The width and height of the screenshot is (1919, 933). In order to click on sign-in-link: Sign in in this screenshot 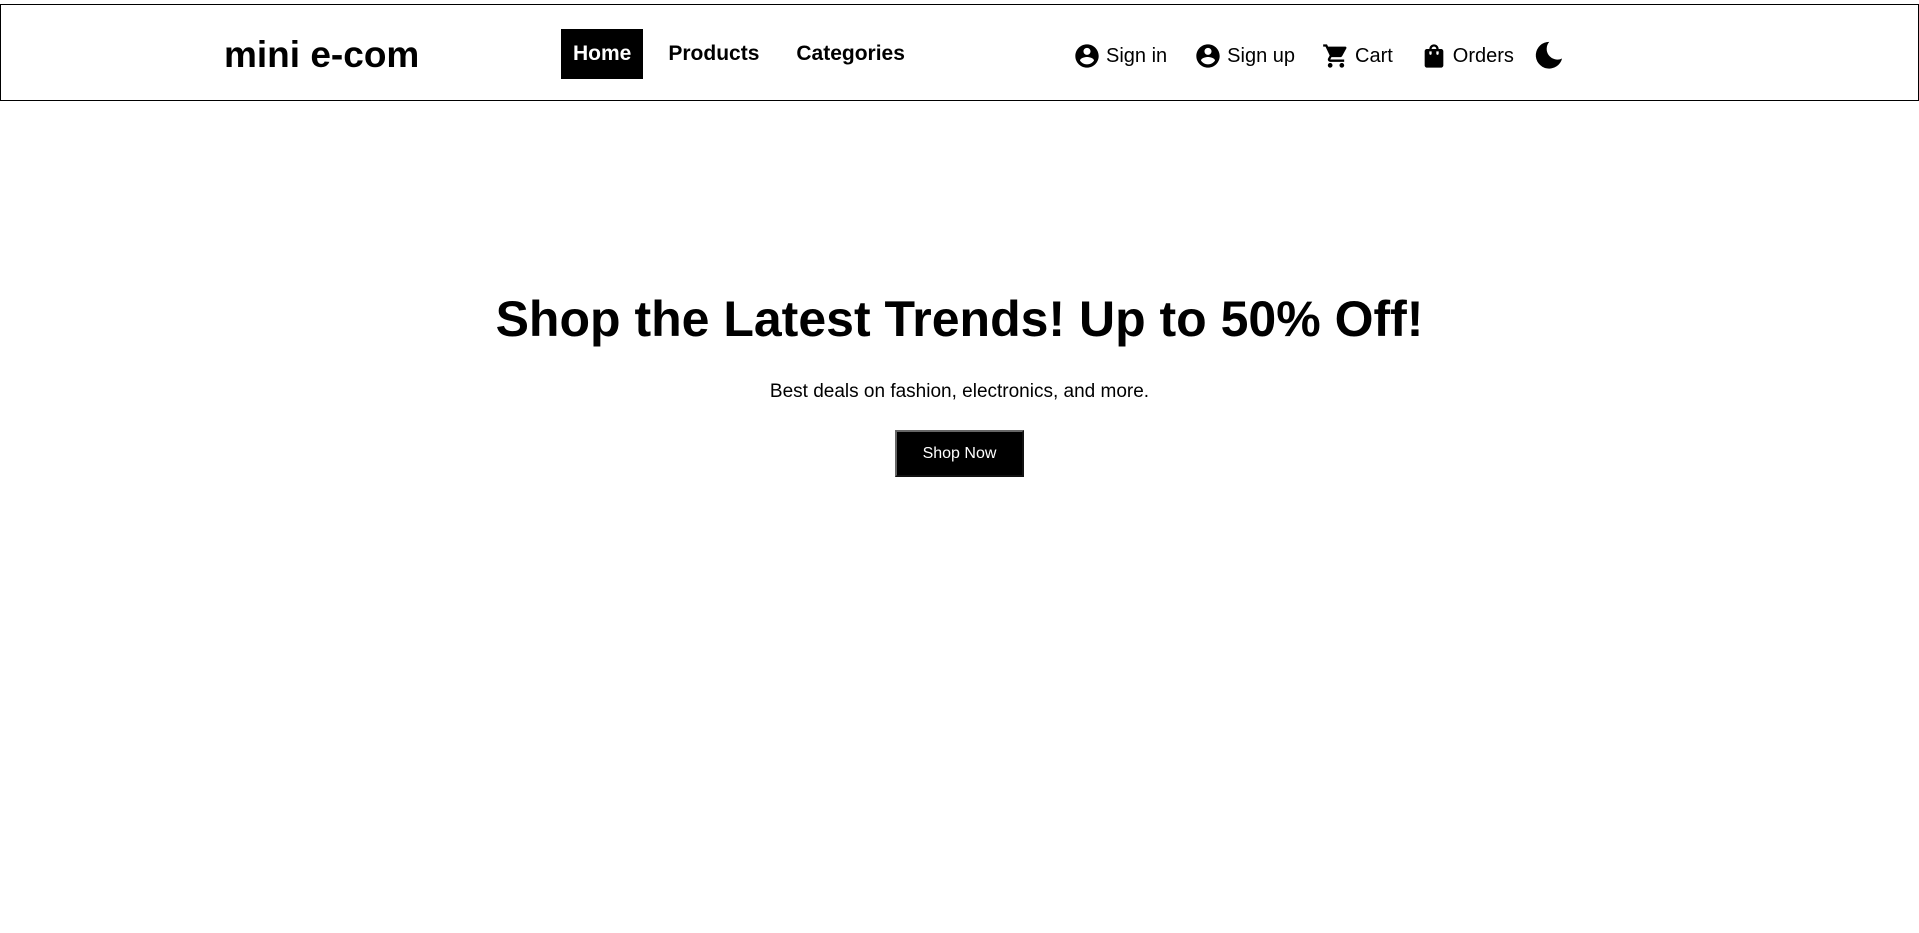, I will do `click(1119, 56)`.